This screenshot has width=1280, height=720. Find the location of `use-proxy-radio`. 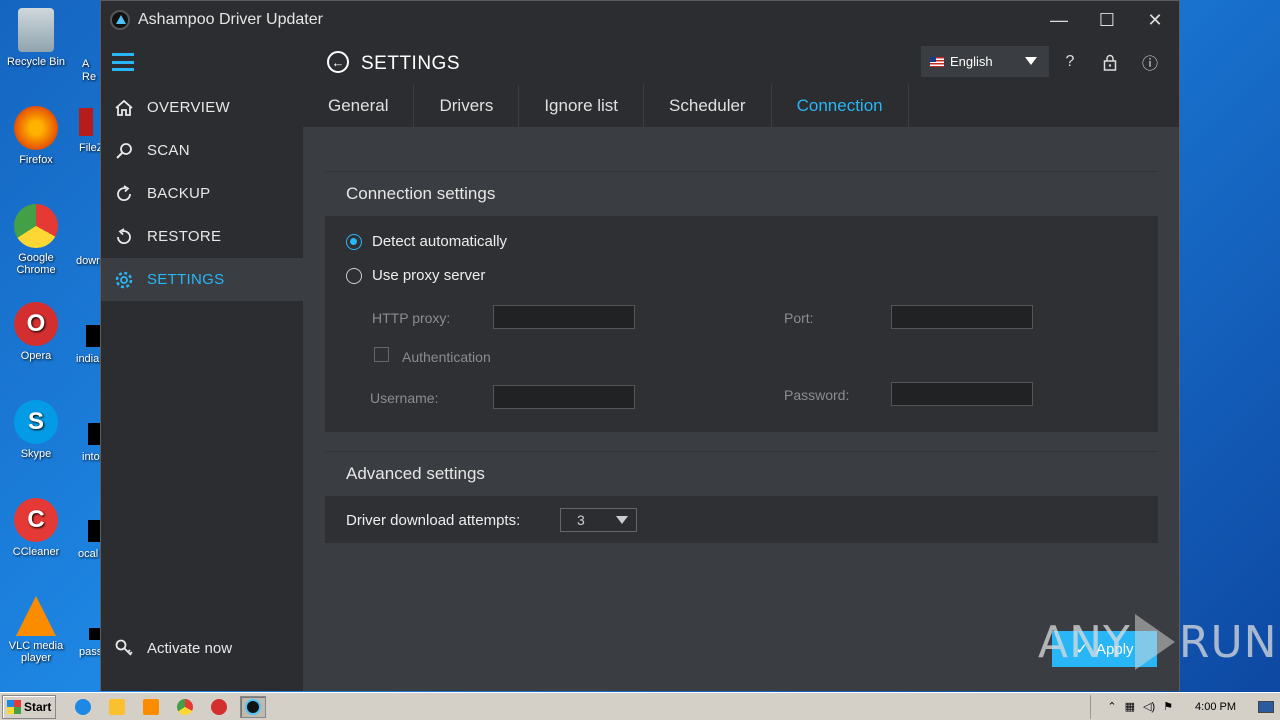

use-proxy-radio is located at coordinates (354, 275).